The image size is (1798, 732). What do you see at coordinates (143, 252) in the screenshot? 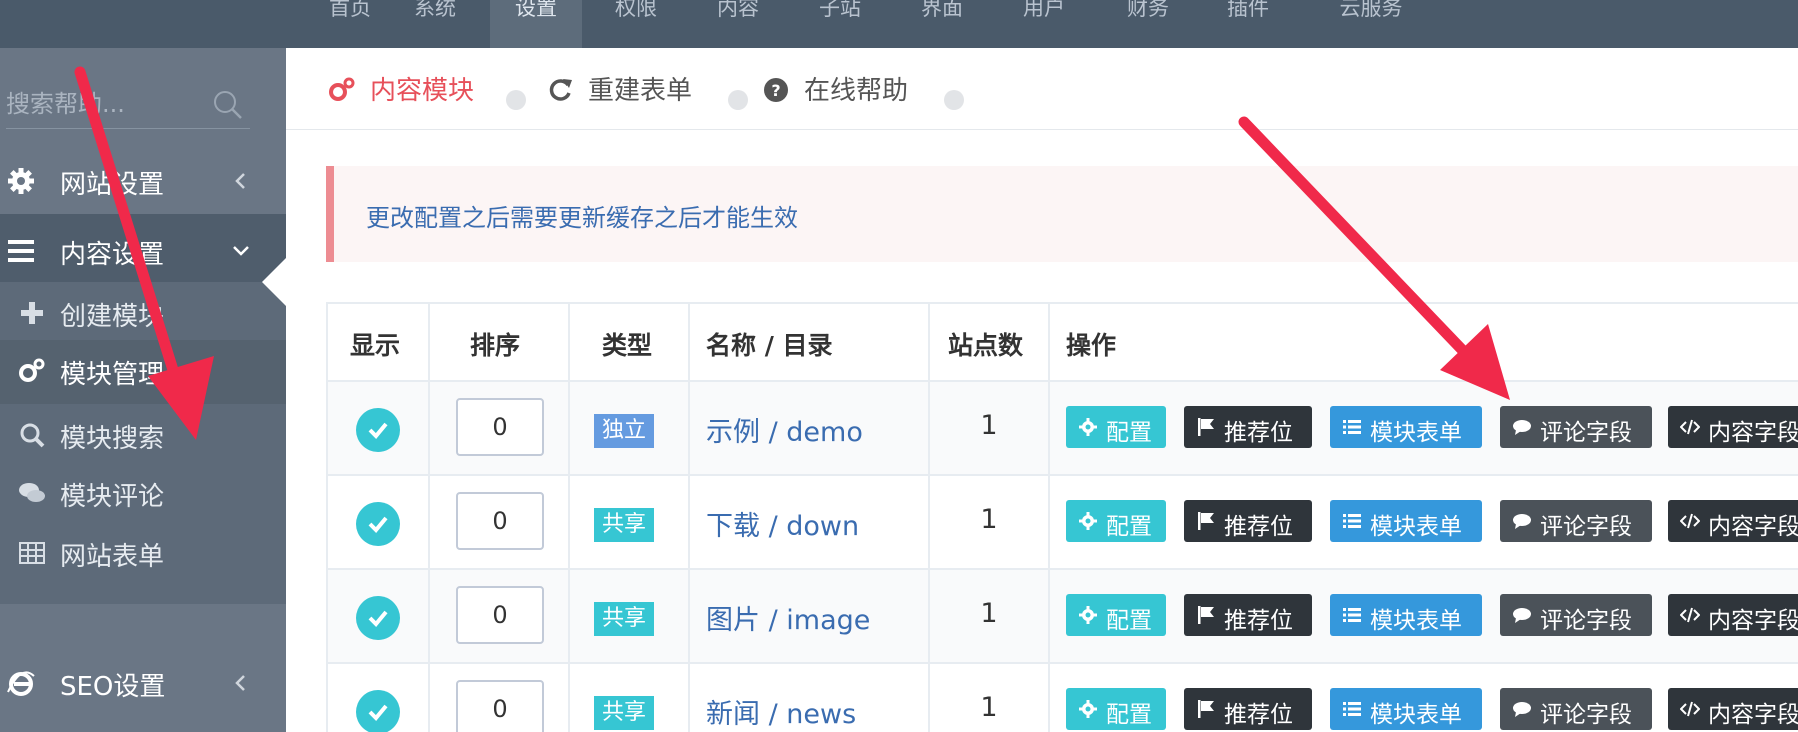
I see `sidebar-item-content-settings: 内容设置` at bounding box center [143, 252].